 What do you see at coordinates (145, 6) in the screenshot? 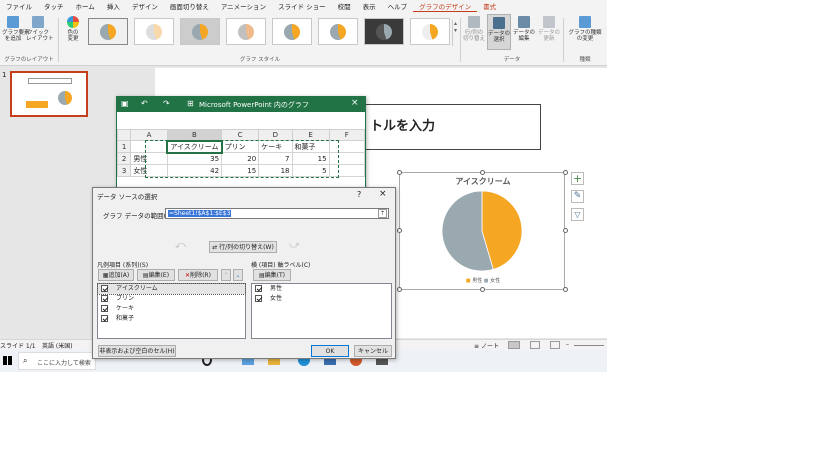
I see `menu-item: デザイン` at bounding box center [145, 6].